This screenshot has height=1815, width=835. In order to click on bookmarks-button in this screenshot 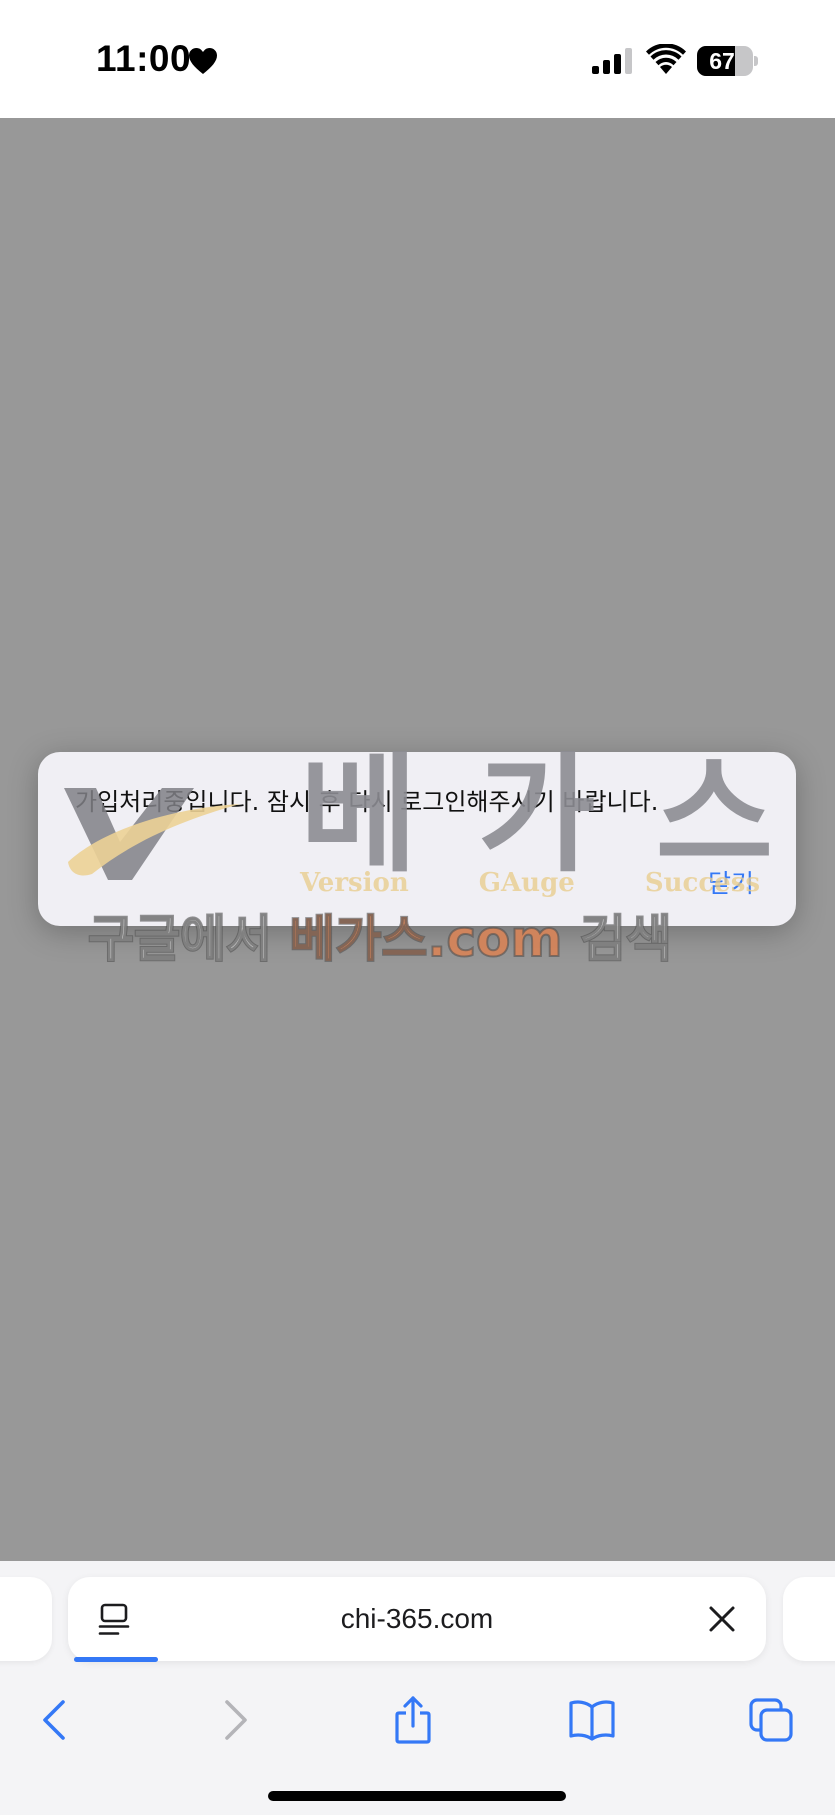, I will do `click(592, 1720)`.